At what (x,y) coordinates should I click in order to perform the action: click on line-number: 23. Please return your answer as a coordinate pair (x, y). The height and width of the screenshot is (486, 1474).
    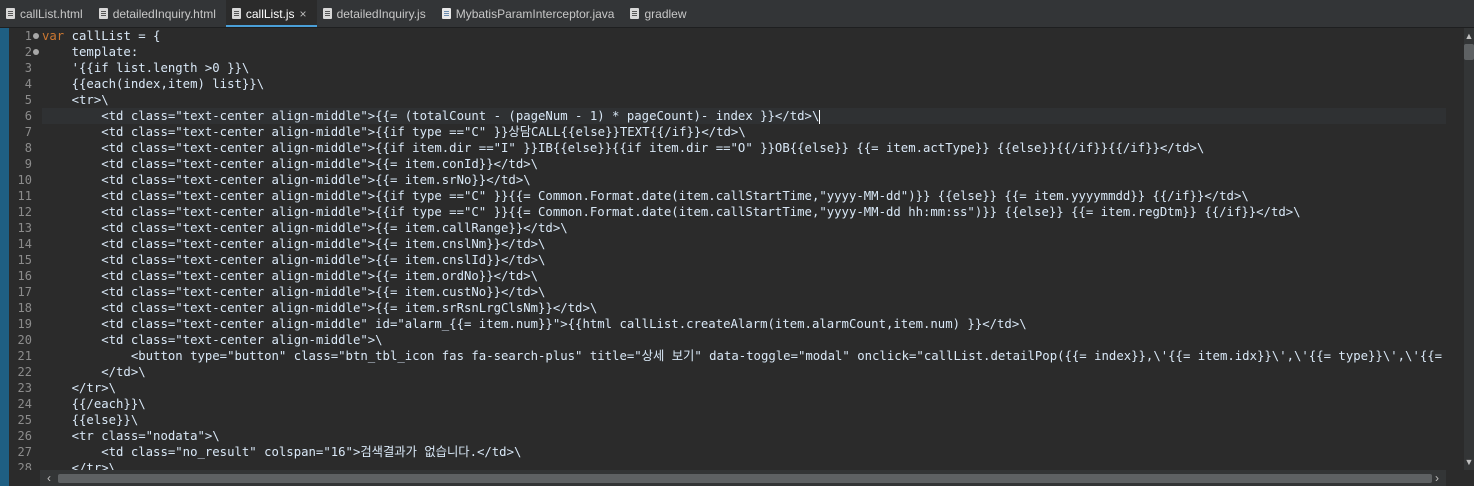
    Looking at the image, I should click on (24, 388).